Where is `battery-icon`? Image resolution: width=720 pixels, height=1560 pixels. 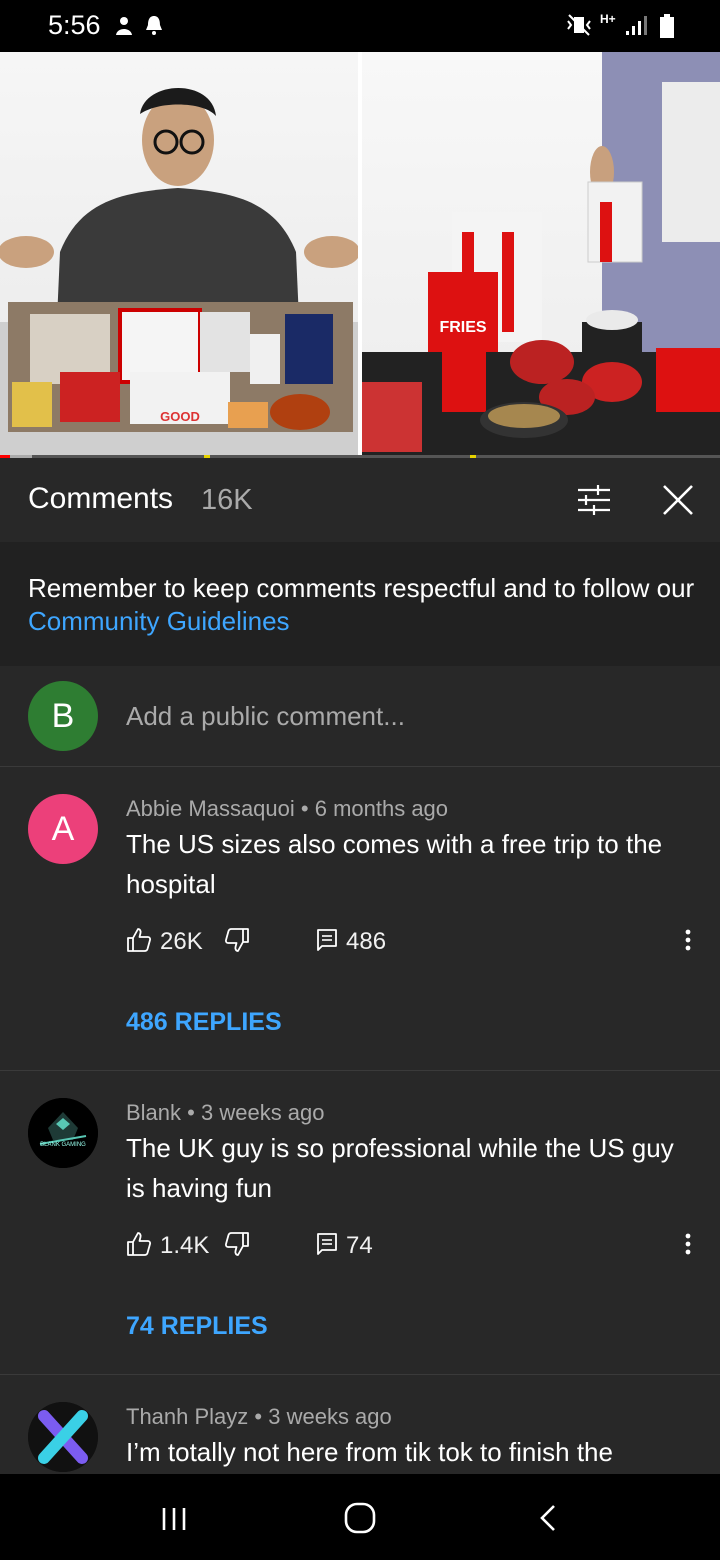
battery-icon is located at coordinates (670, 25).